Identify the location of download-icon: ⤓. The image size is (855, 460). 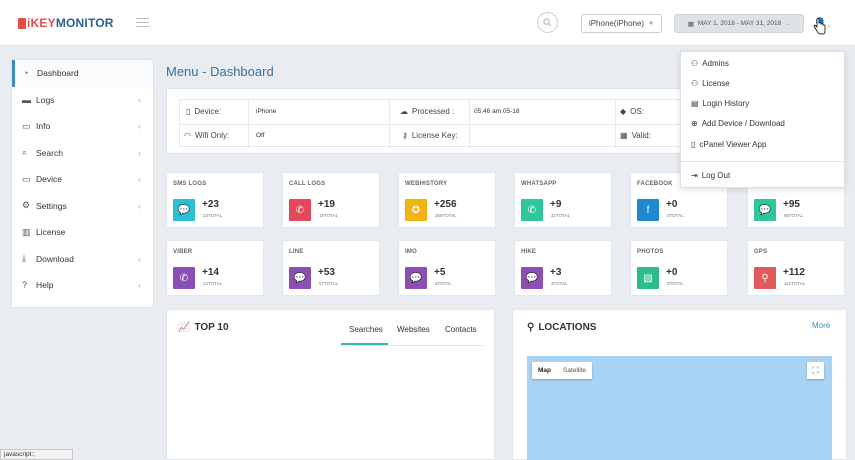
(24, 258).